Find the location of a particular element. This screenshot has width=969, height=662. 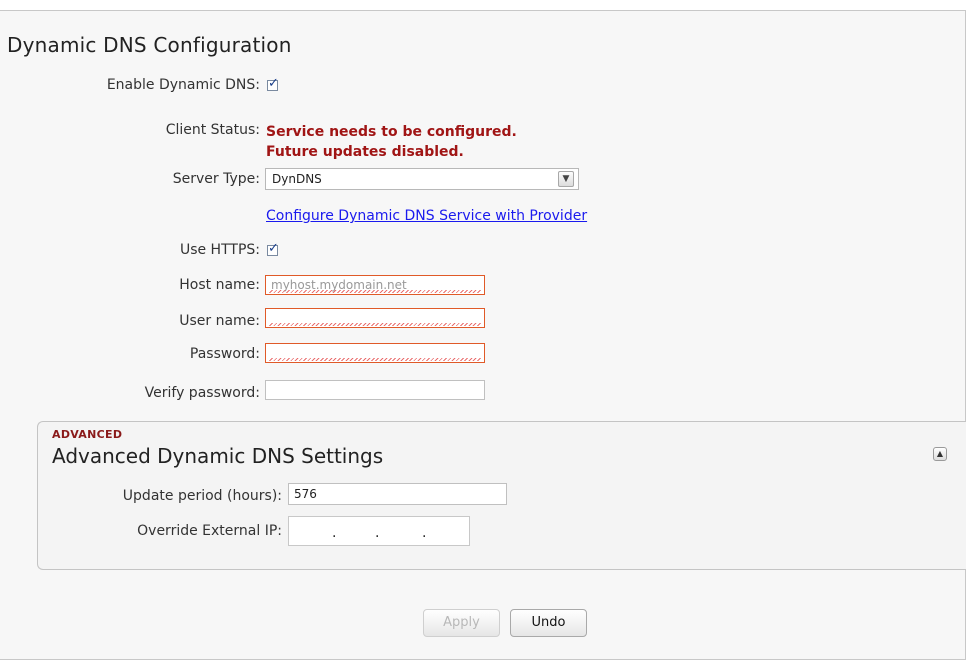

collapse-section-button: ▲ is located at coordinates (940, 454).